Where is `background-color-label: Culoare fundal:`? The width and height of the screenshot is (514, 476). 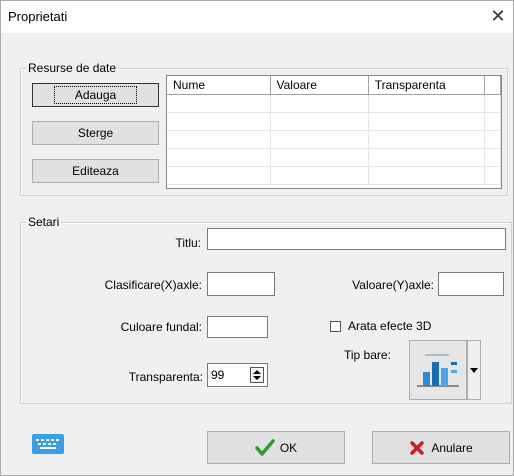
background-color-label: Culoare fundal: is located at coordinates (161, 327).